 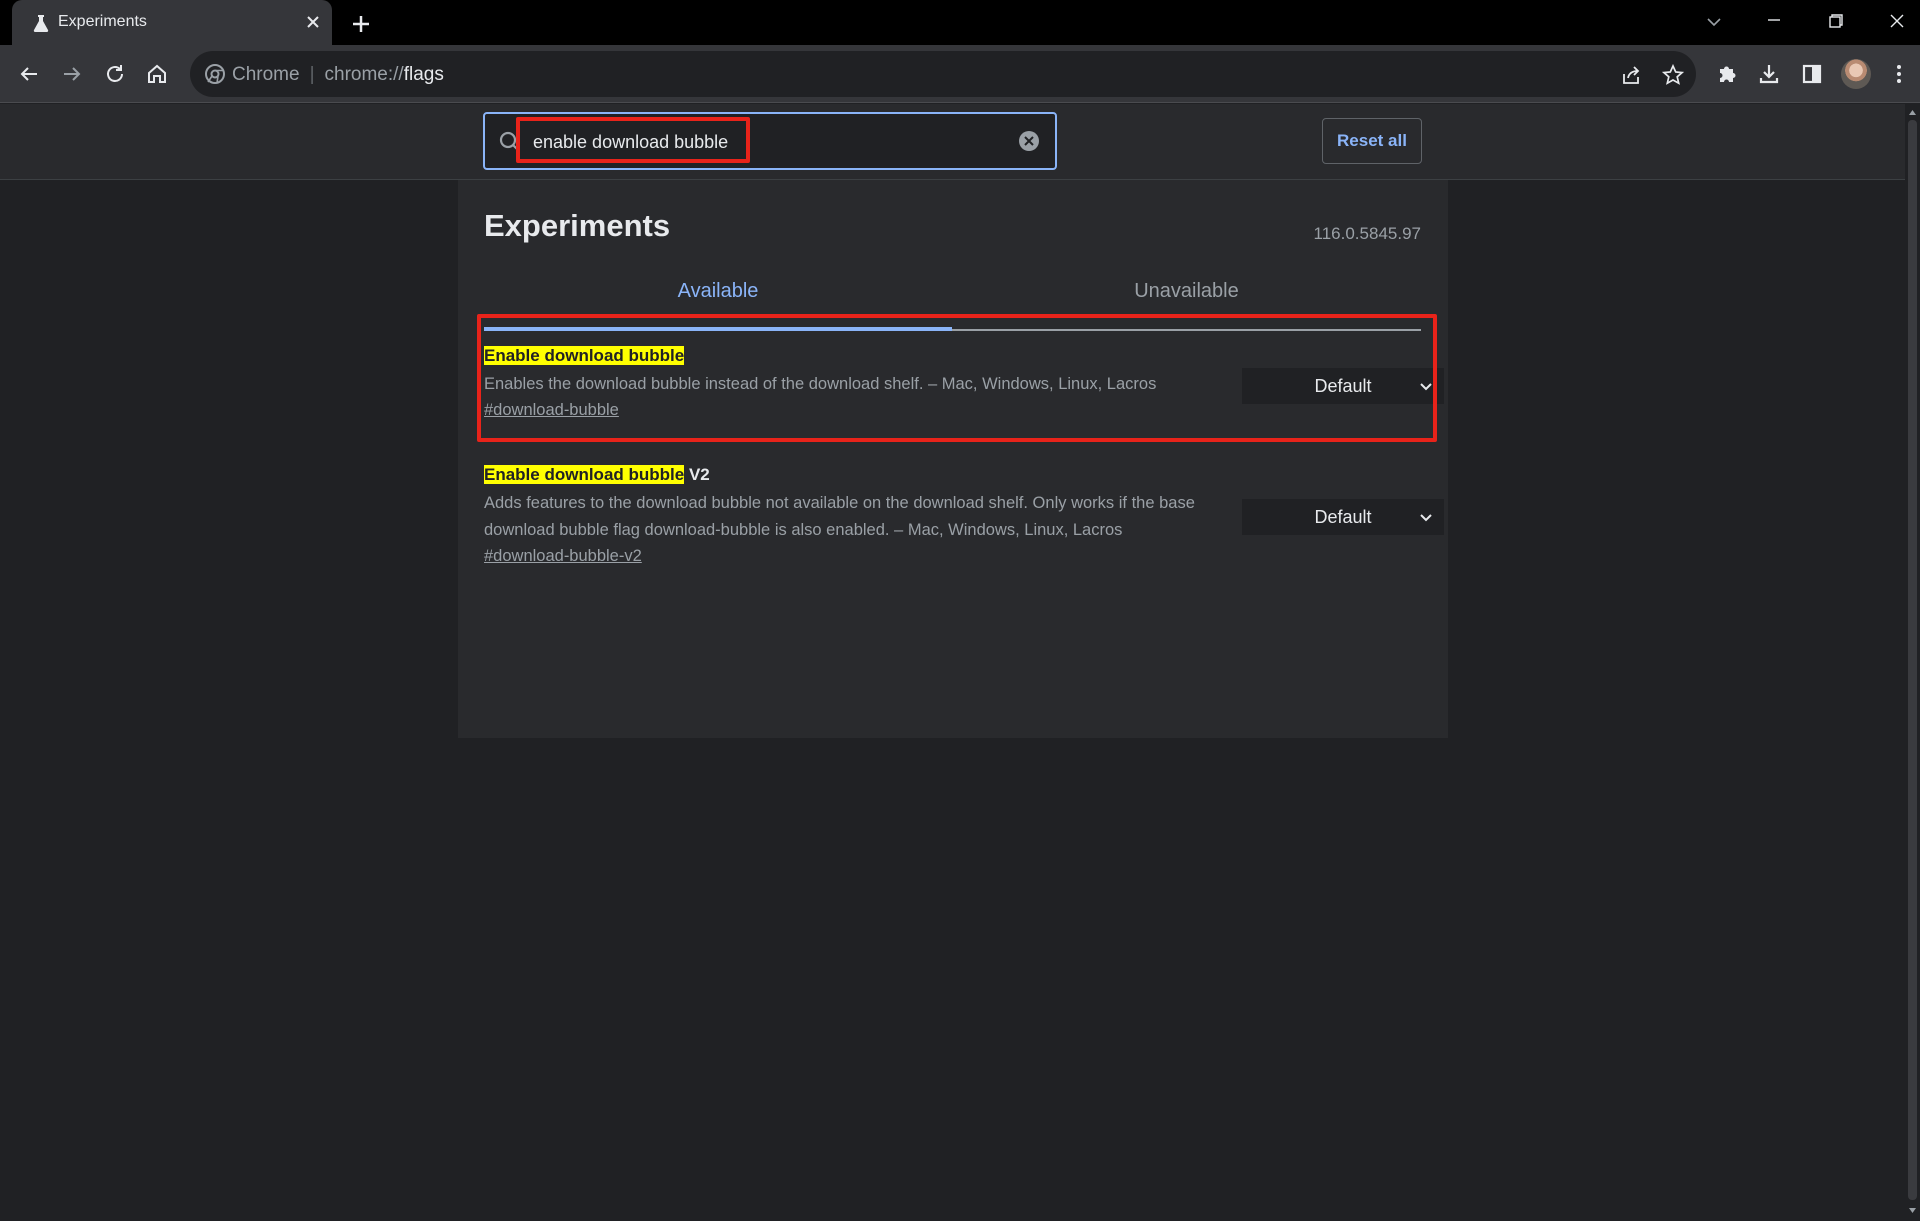 I want to click on download-icon, so click(x=1769, y=74).